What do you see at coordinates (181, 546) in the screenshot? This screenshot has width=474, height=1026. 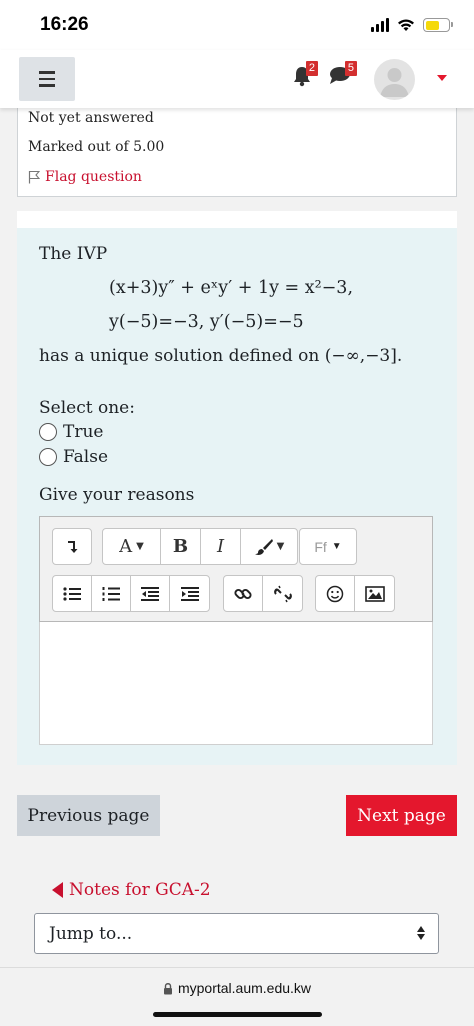 I see `bold-button: B` at bounding box center [181, 546].